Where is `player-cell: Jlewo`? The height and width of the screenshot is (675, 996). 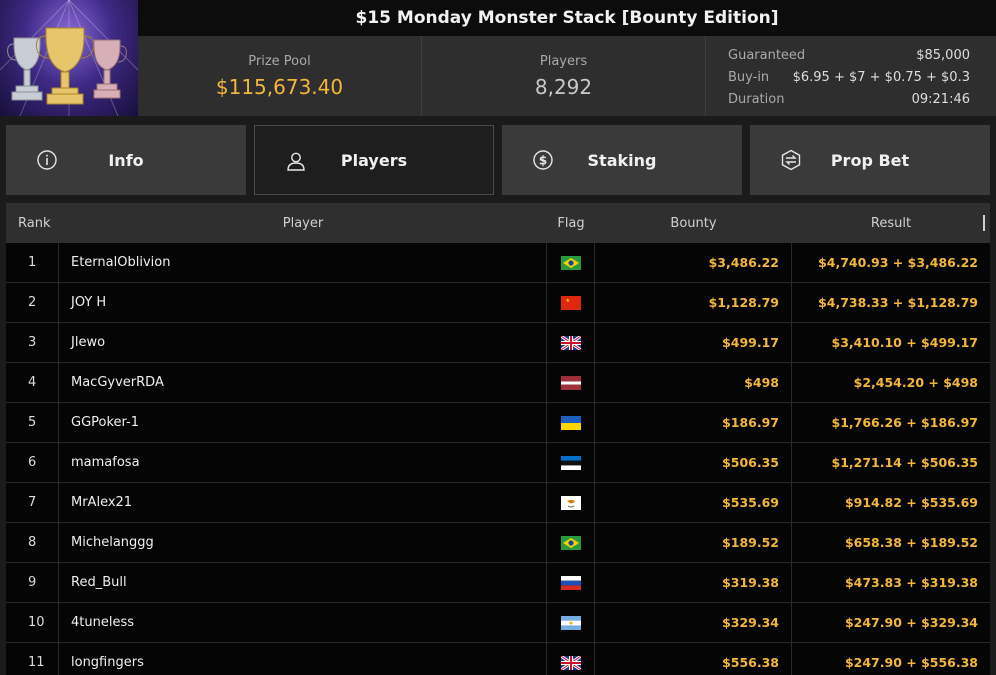 player-cell: Jlewo is located at coordinates (303, 342).